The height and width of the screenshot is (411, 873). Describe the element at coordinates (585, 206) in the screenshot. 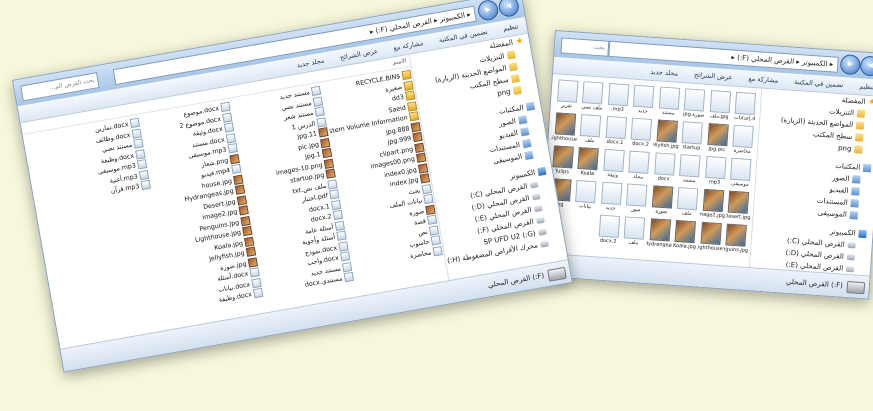

I see `file-label: بيانات` at that location.